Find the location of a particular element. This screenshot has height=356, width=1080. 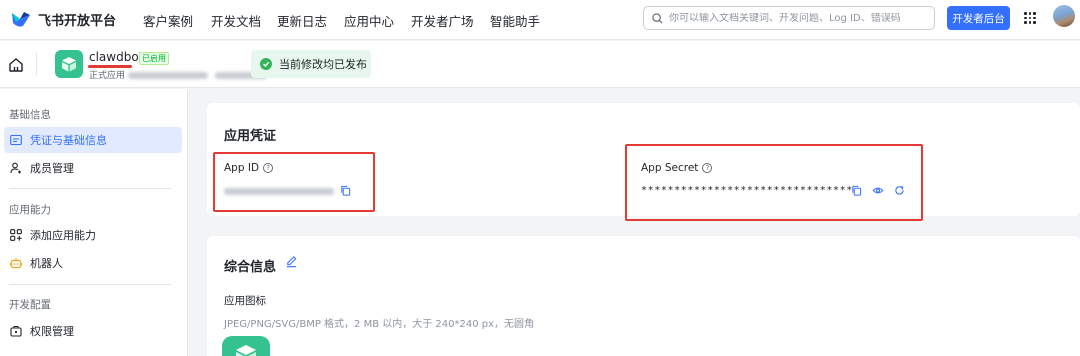

sidebar-item-label: 权限管理 is located at coordinates (52, 331).